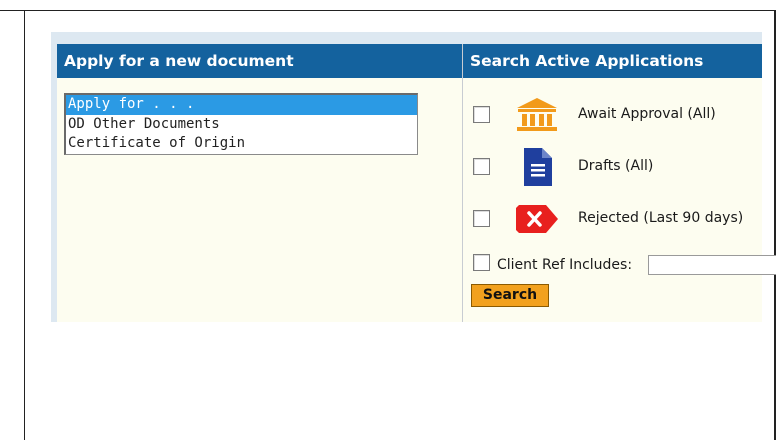  What do you see at coordinates (537, 221) in the screenshot?
I see `rejected-icon` at bounding box center [537, 221].